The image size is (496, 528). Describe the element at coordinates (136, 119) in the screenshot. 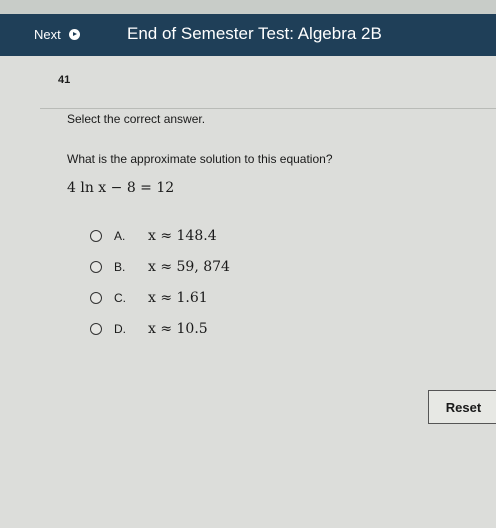

I see `instruction-text: Select the correct answer.` at that location.